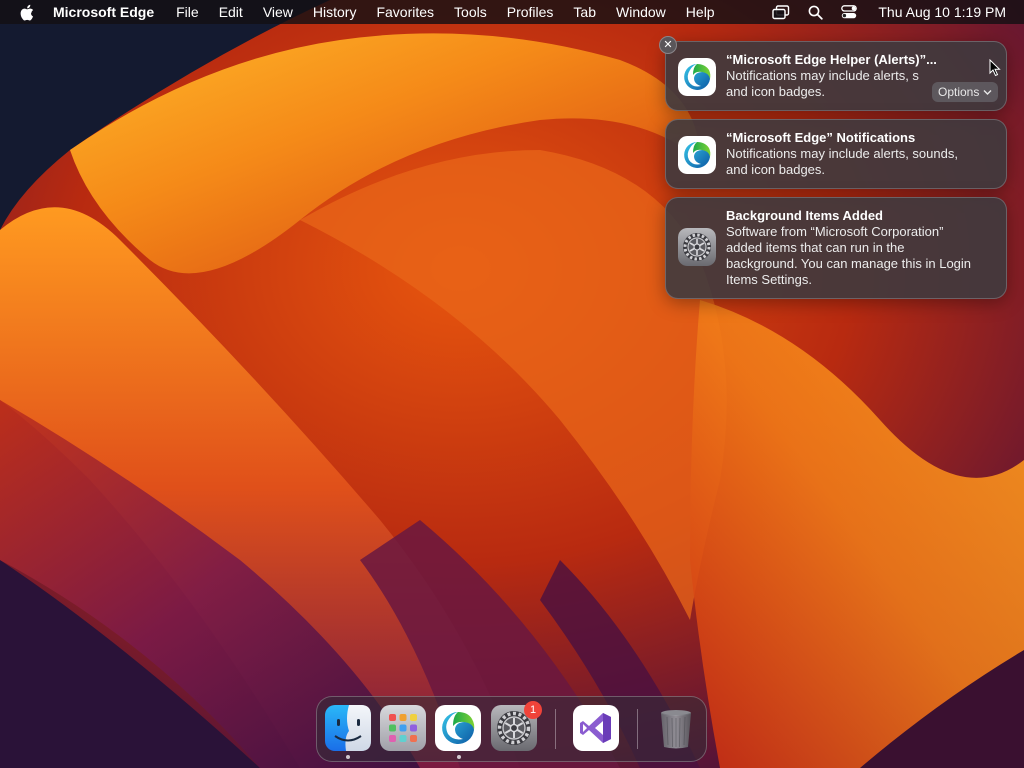 The image size is (1024, 768). Describe the element at coordinates (348, 757) in the screenshot. I see `finder-running-indicator` at that location.